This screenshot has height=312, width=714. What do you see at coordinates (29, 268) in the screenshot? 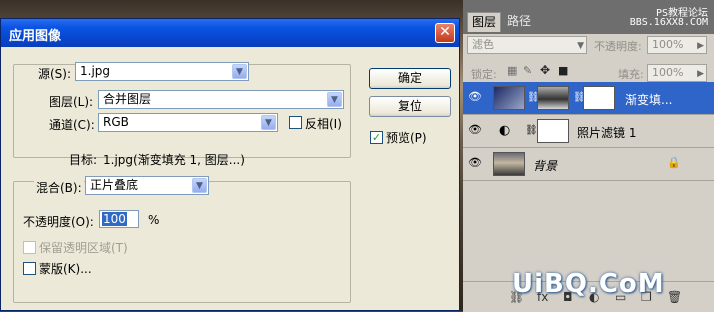
I see `mask-checkbox` at bounding box center [29, 268].